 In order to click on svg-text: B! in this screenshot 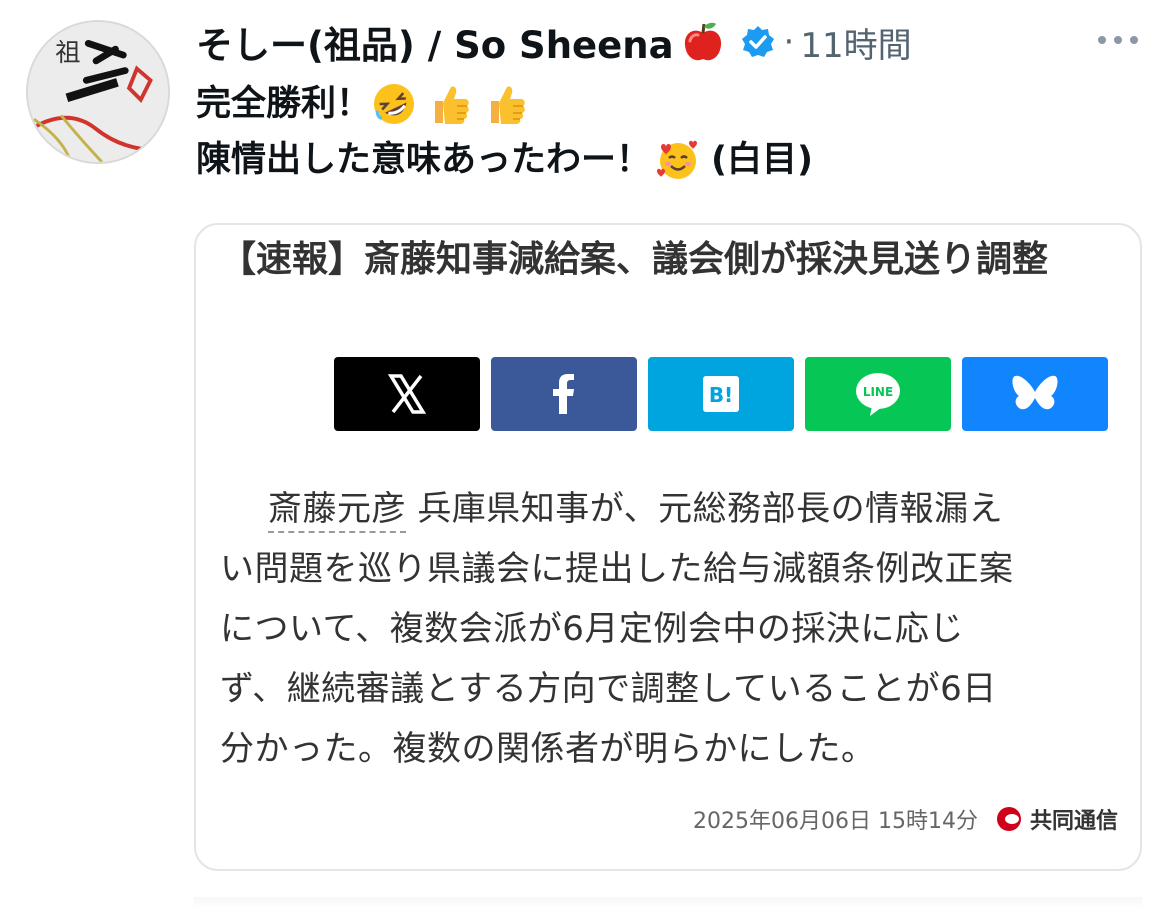, I will do `click(721, 395)`.